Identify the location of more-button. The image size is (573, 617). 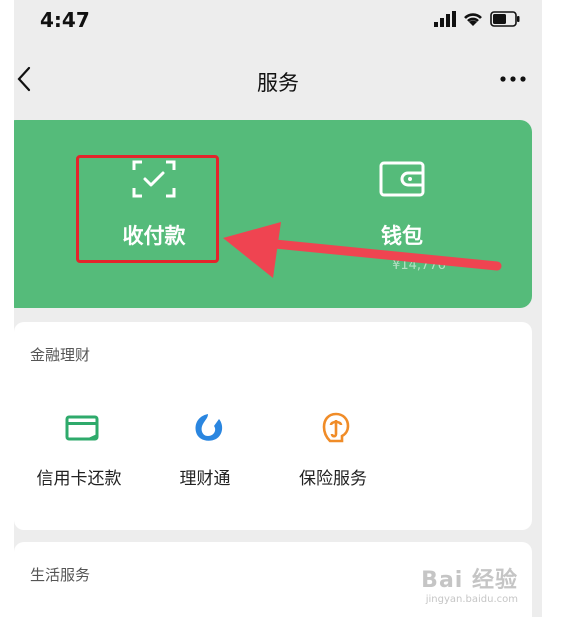
(513, 79).